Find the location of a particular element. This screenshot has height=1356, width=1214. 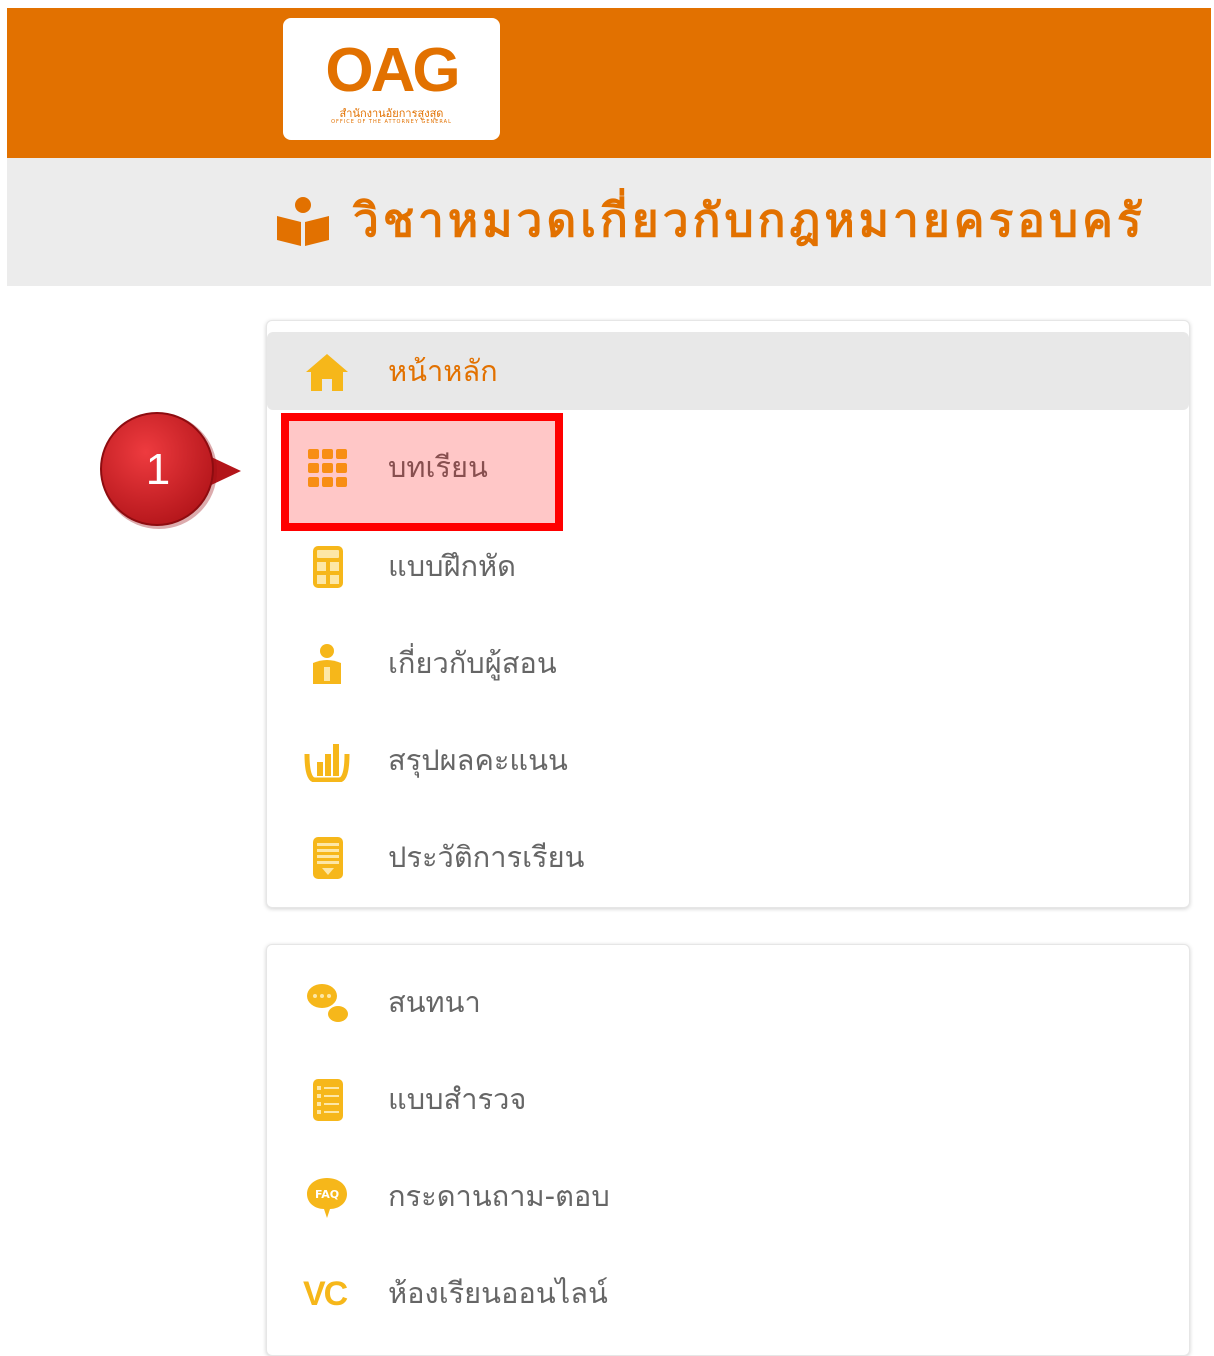

menu-item-online-classroom: VC ห้องเรียนออนไลน์ is located at coordinates (728, 1293).